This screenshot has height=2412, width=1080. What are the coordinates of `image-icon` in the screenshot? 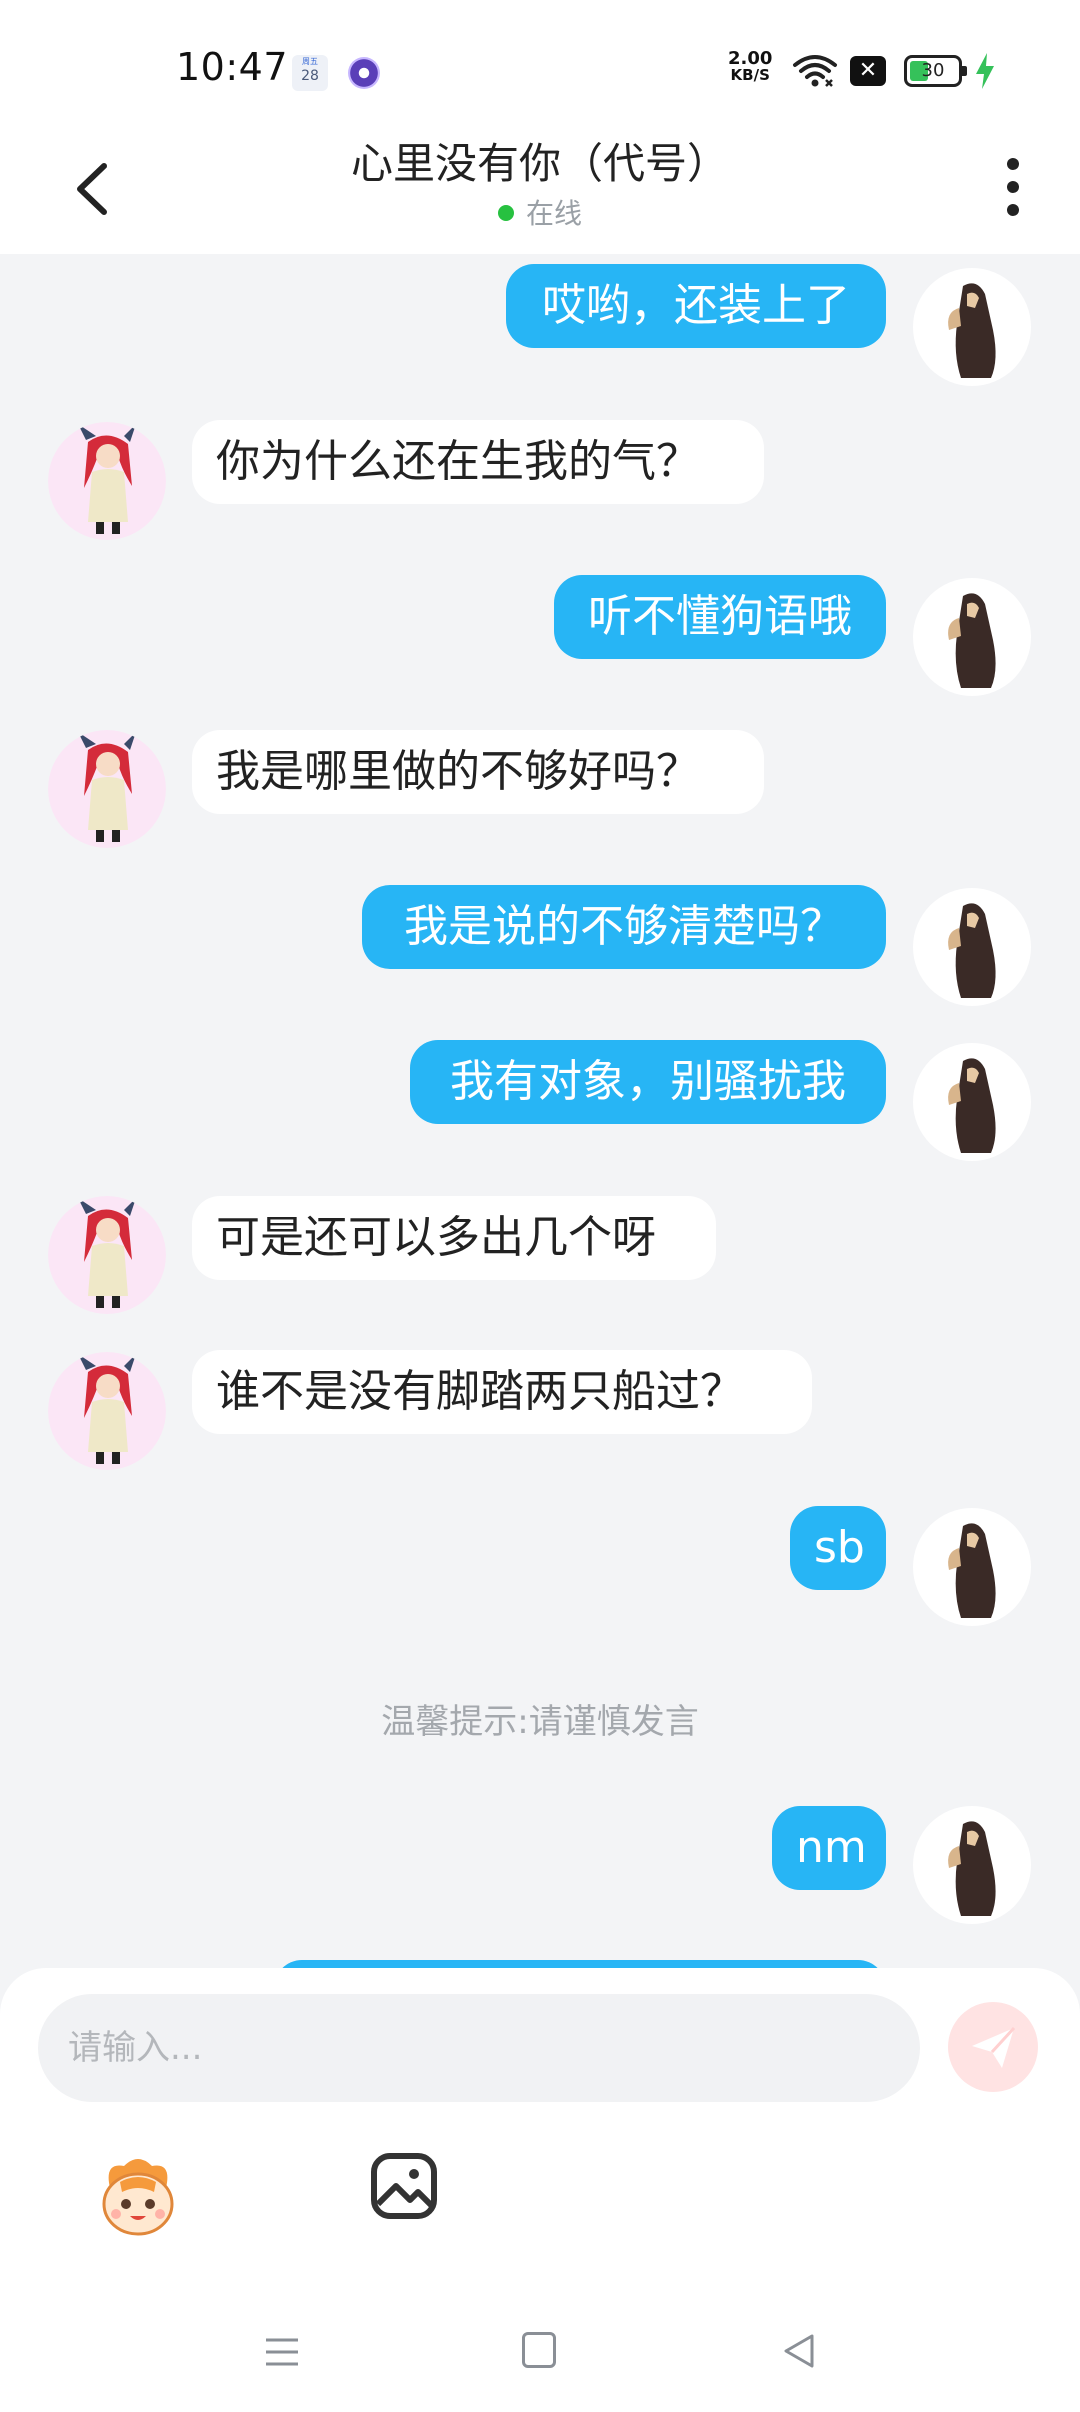 It's located at (404, 2186).